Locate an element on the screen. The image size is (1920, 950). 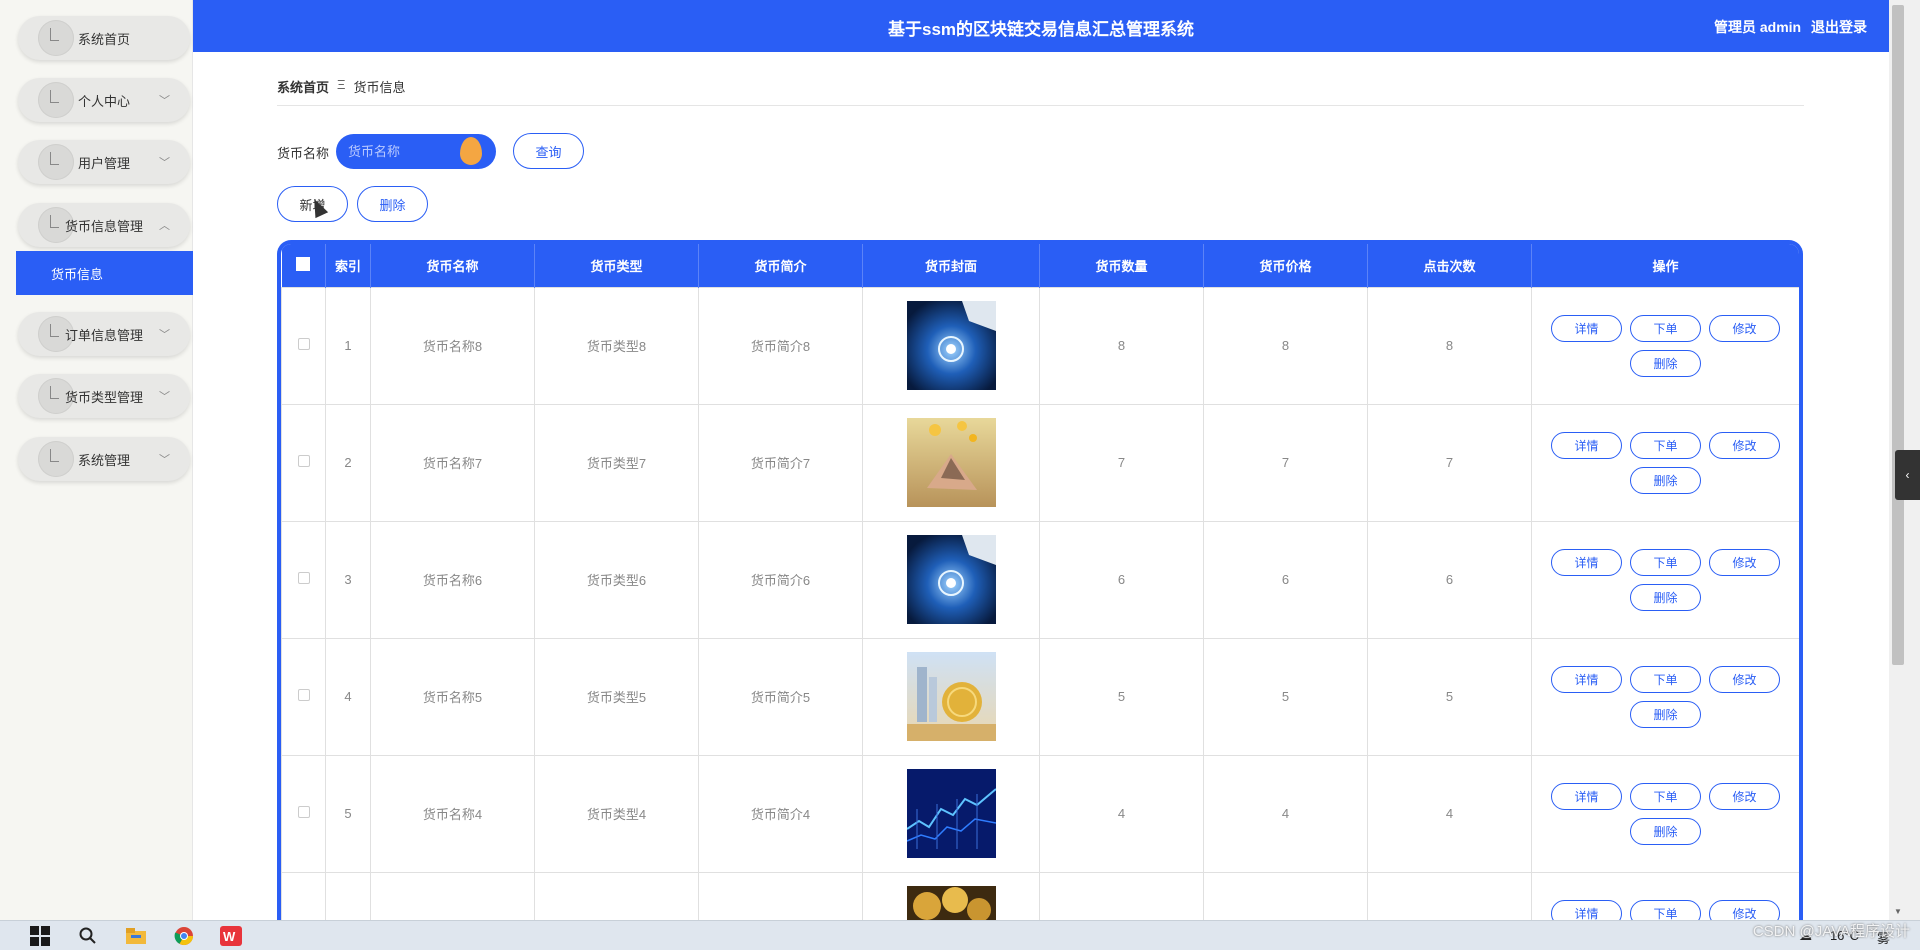
select-all-checkbox is located at coordinates (303, 263).